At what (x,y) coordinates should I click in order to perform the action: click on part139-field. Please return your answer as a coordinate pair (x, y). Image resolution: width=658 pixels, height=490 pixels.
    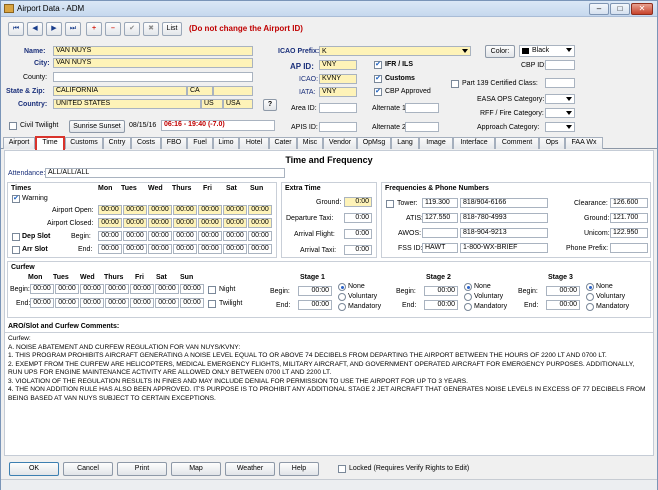
    Looking at the image, I should click on (560, 83).